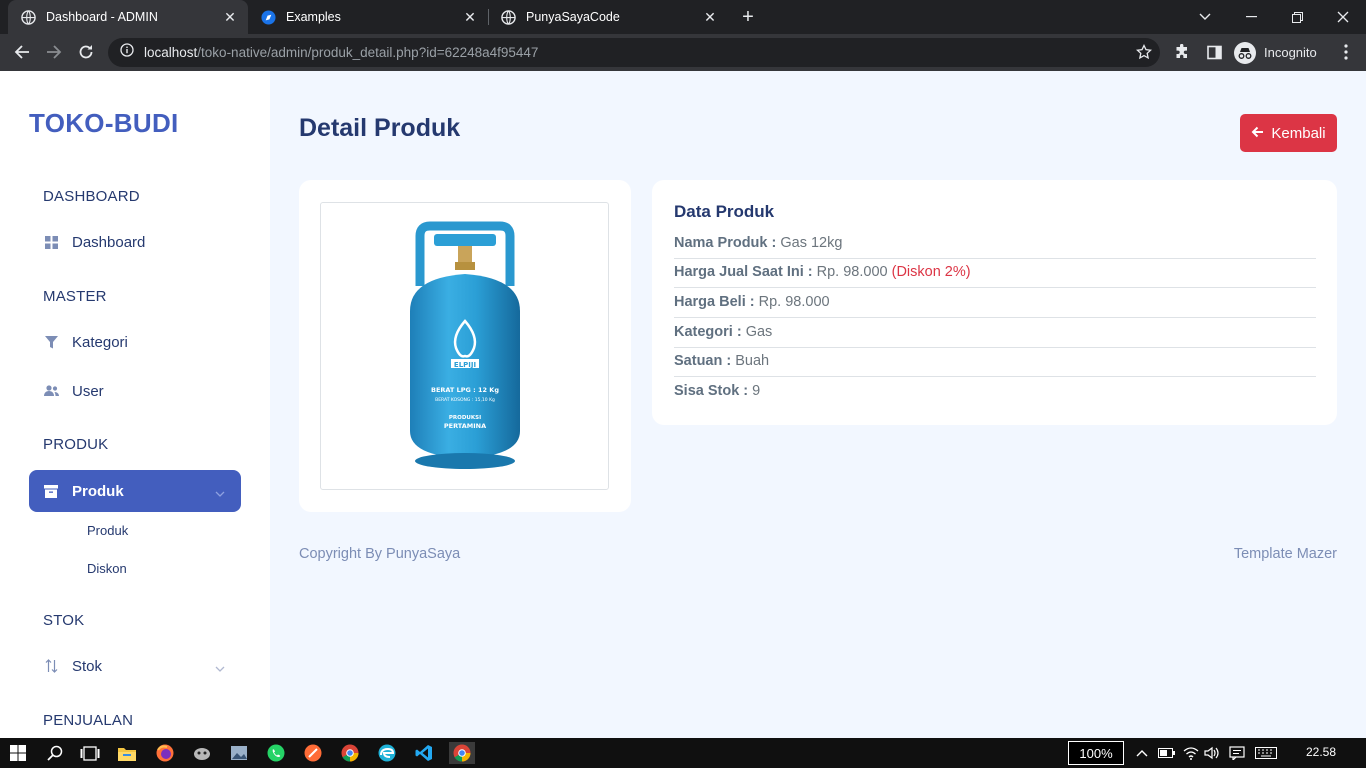  I want to click on sidebar-item-dashboard: Dashboard, so click(135, 242).